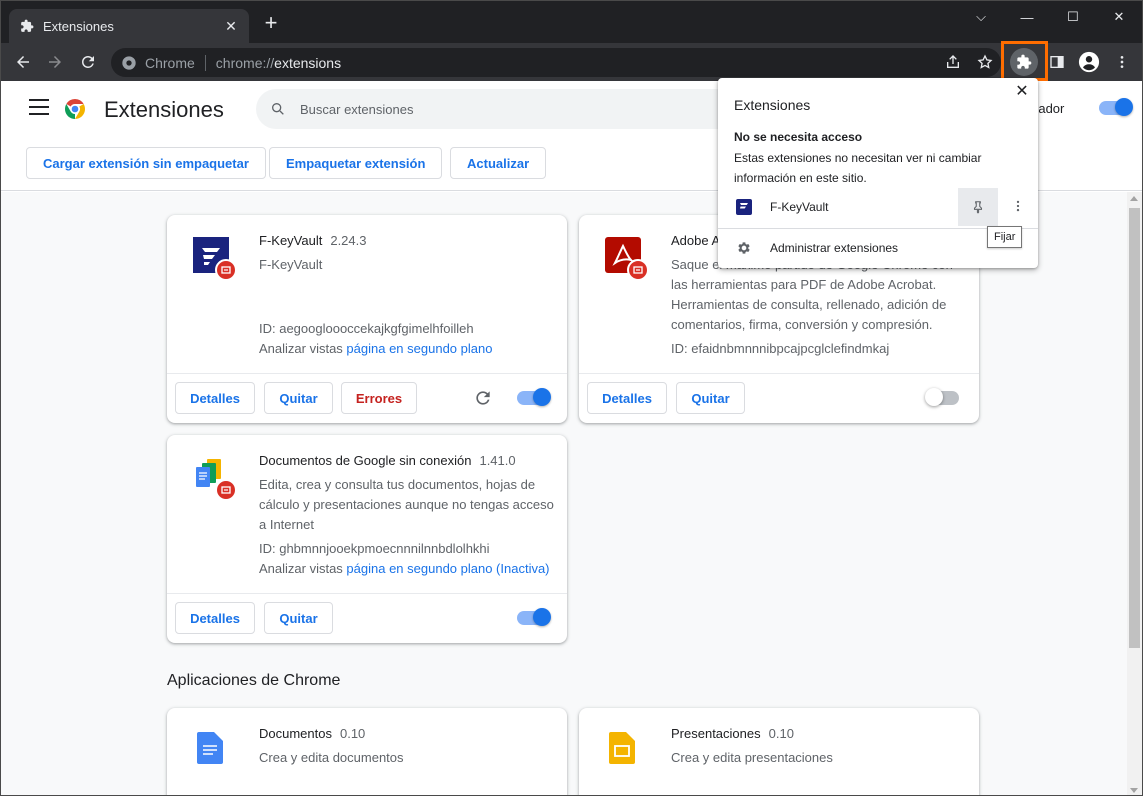 The height and width of the screenshot is (796, 1143). I want to click on maximize-button: ☐, so click(1073, 17).